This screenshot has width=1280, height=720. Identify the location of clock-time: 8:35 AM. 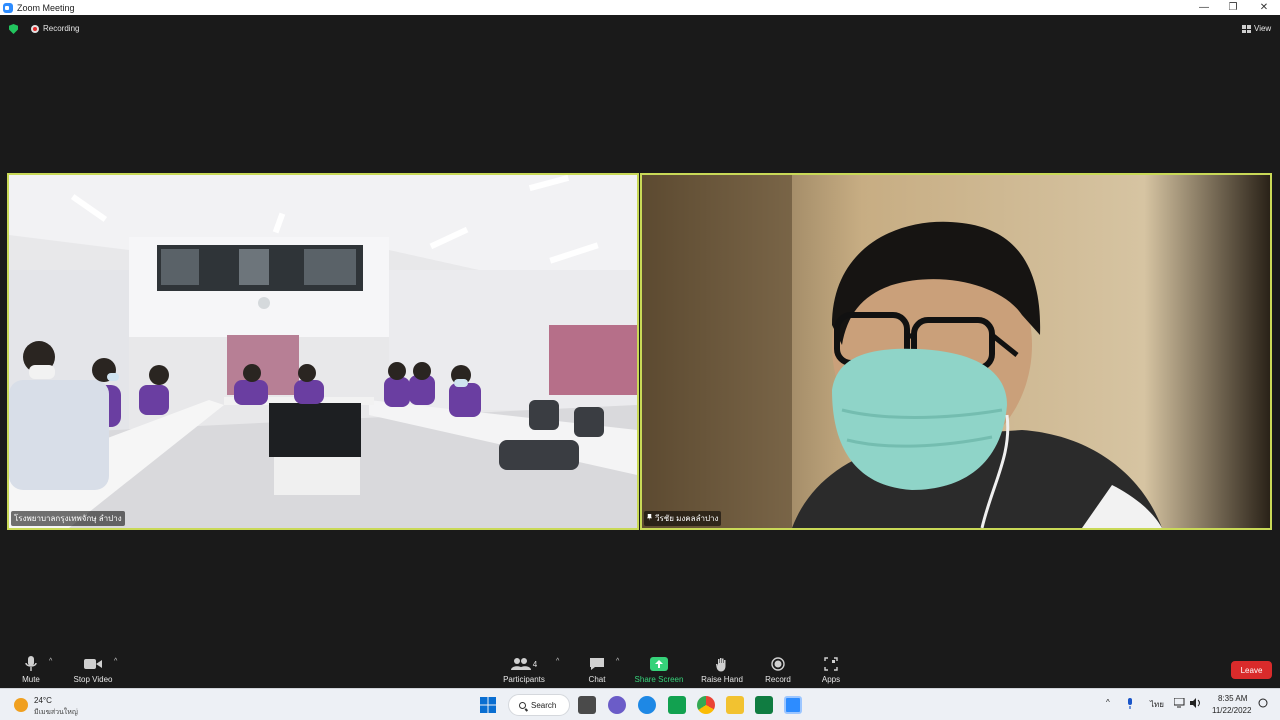
(1232, 698).